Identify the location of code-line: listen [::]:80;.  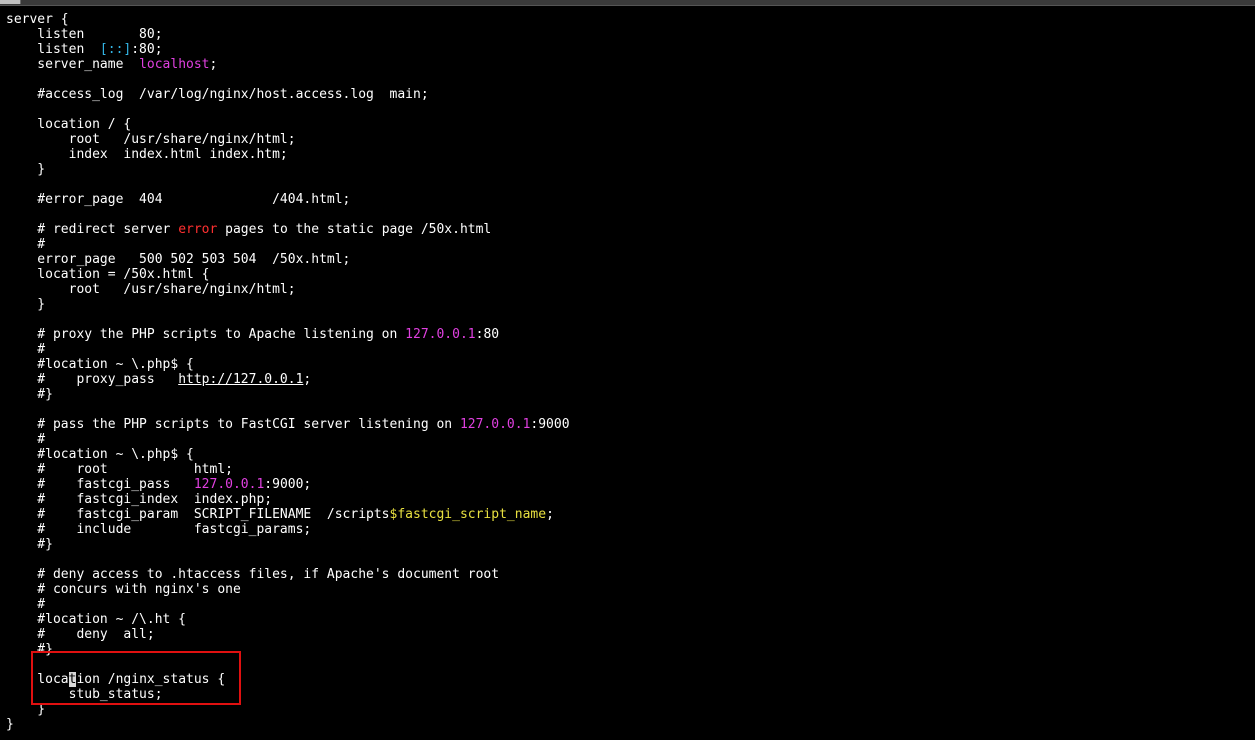
(84, 49).